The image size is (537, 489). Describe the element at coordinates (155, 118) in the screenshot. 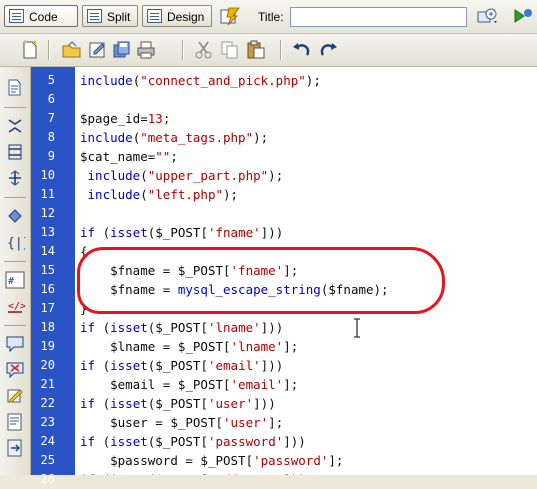

I see `code-token: 13` at that location.